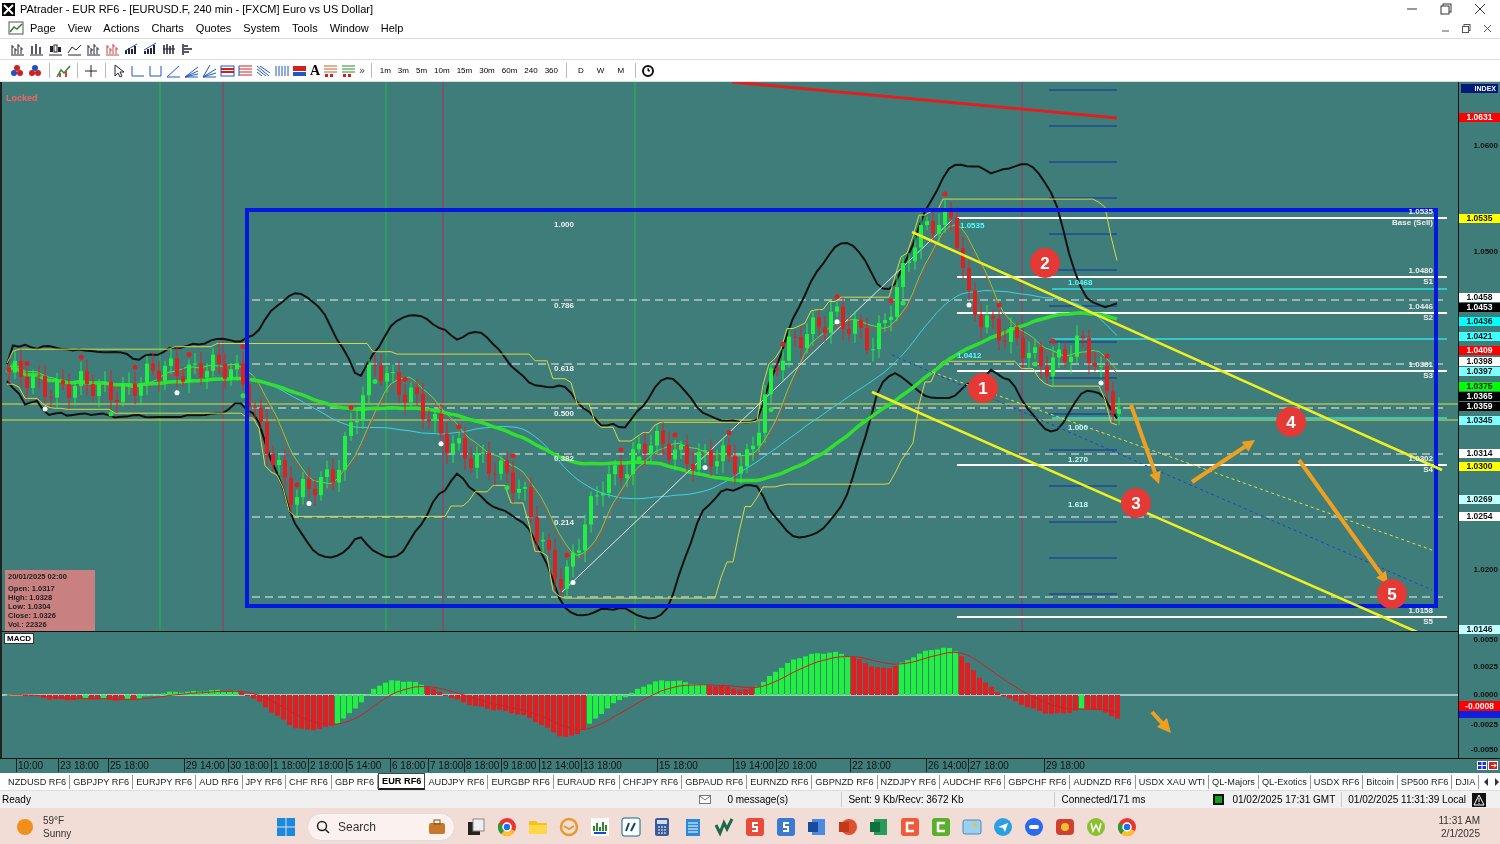 The width and height of the screenshot is (1500, 844). Describe the element at coordinates (263, 70) in the screenshot. I see `diagonal-lines-icon` at that location.